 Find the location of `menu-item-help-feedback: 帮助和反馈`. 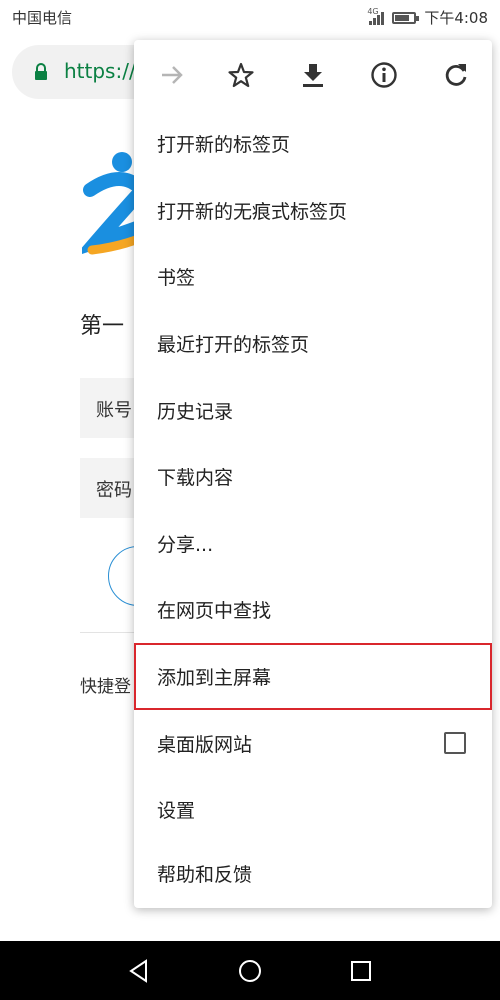

menu-item-help-feedback: 帮助和反馈 is located at coordinates (313, 873).